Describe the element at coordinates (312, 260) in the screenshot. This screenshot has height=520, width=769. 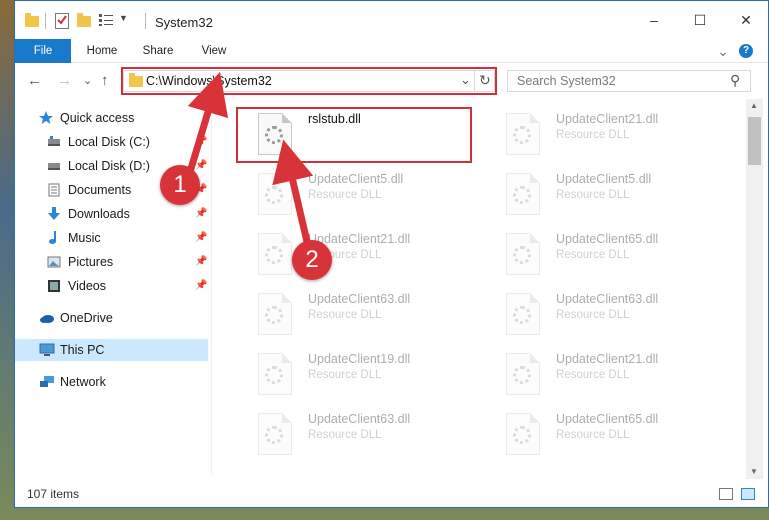
I see `callout-step-2: 2` at that location.